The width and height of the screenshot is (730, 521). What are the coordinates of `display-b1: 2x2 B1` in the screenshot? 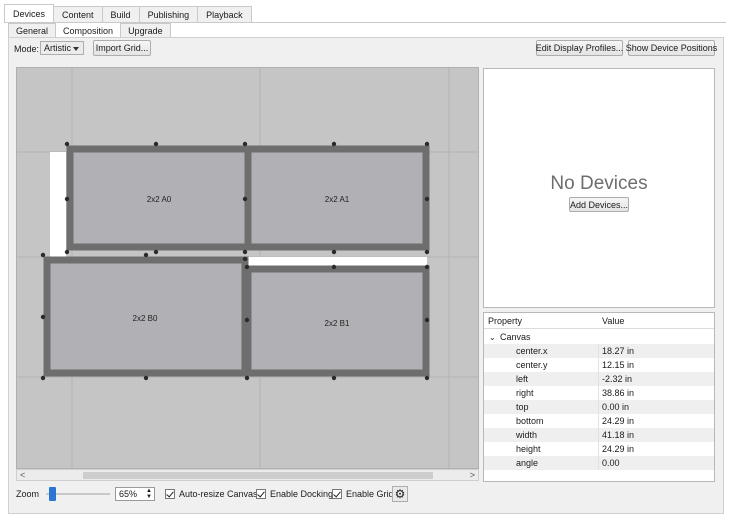 It's located at (337, 321).